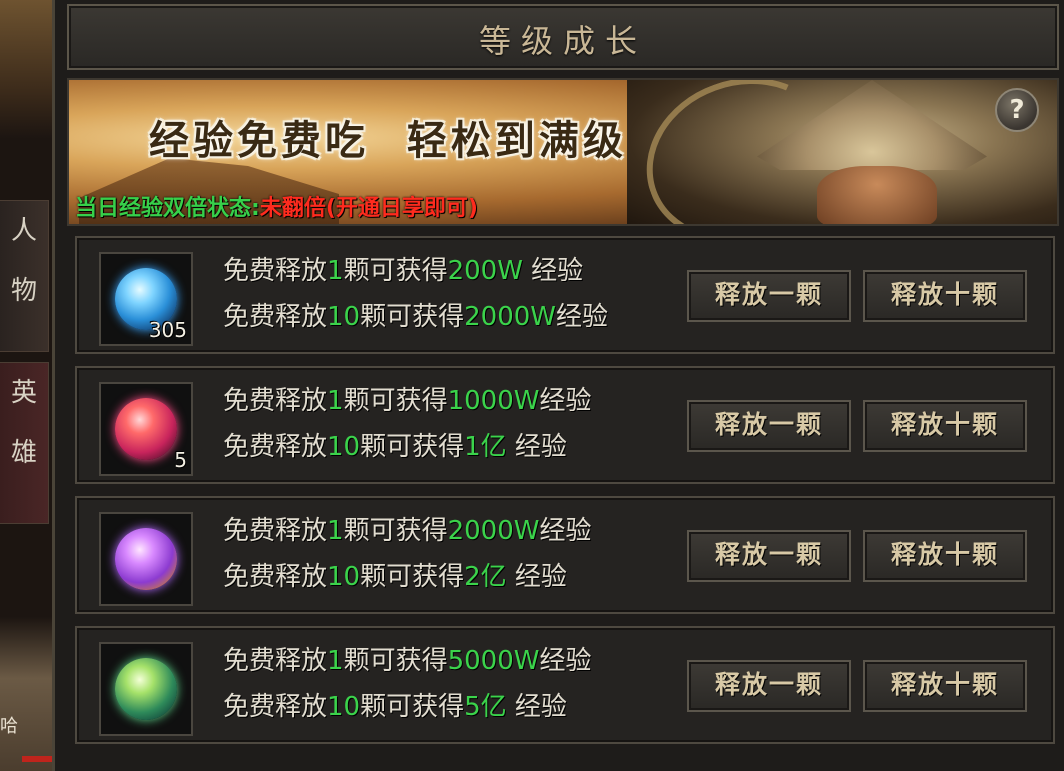 The width and height of the screenshot is (1064, 771). Describe the element at coordinates (23, 453) in the screenshot. I see `side-tab-hero-char2: 雄` at that location.